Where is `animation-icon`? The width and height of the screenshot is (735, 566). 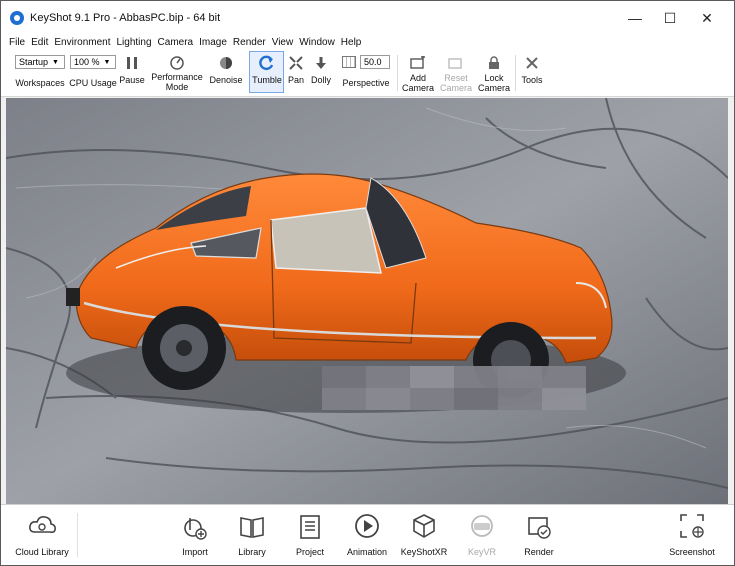
animation-icon is located at coordinates (367, 526).